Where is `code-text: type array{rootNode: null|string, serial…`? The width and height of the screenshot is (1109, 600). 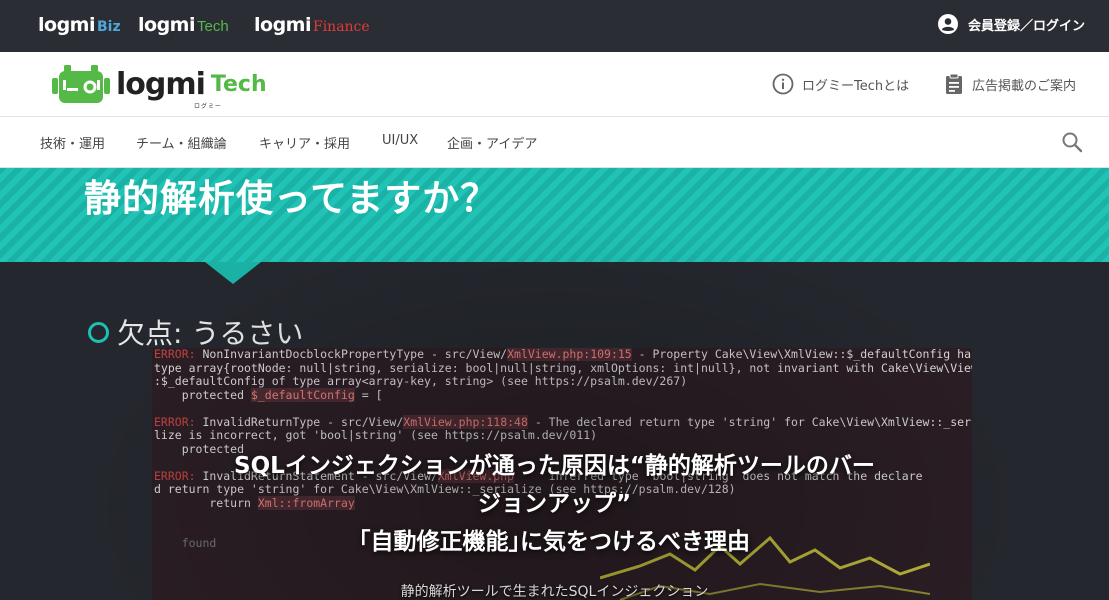 code-text: type array{rootNode: null|string, serial… is located at coordinates (563, 367).